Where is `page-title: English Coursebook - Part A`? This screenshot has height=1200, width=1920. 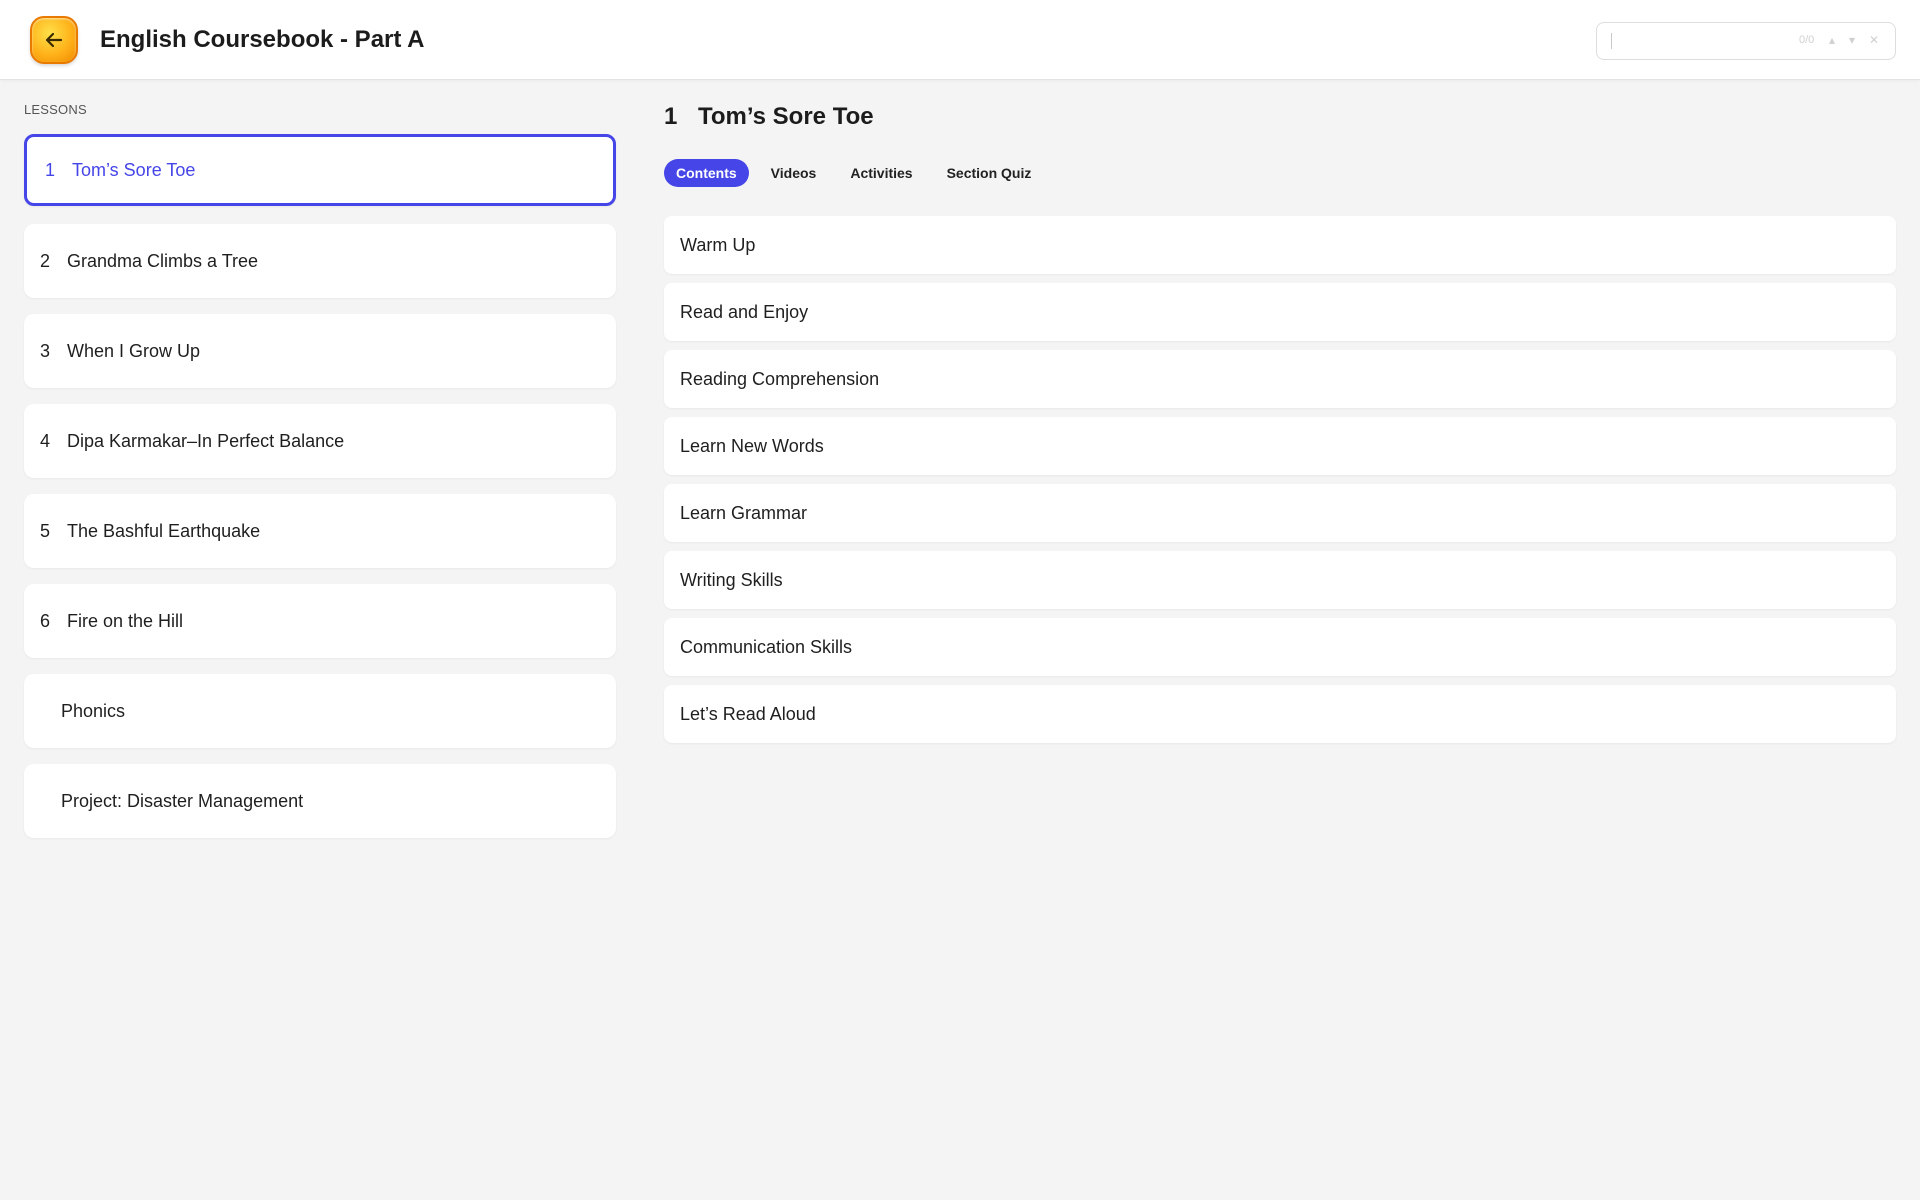 page-title: English Coursebook - Part A is located at coordinates (262, 39).